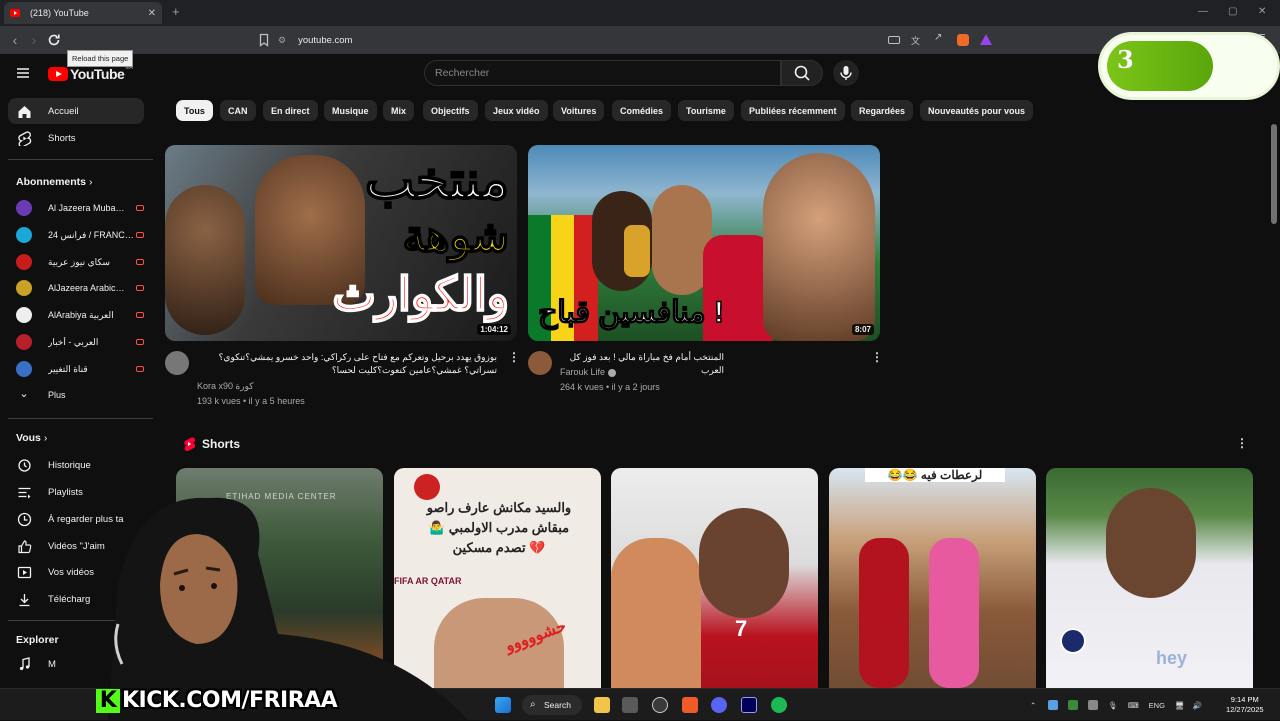 The image size is (1280, 721). Describe the element at coordinates (552, 705) in the screenshot. I see `taskbar-search: ⌕ Search` at that location.